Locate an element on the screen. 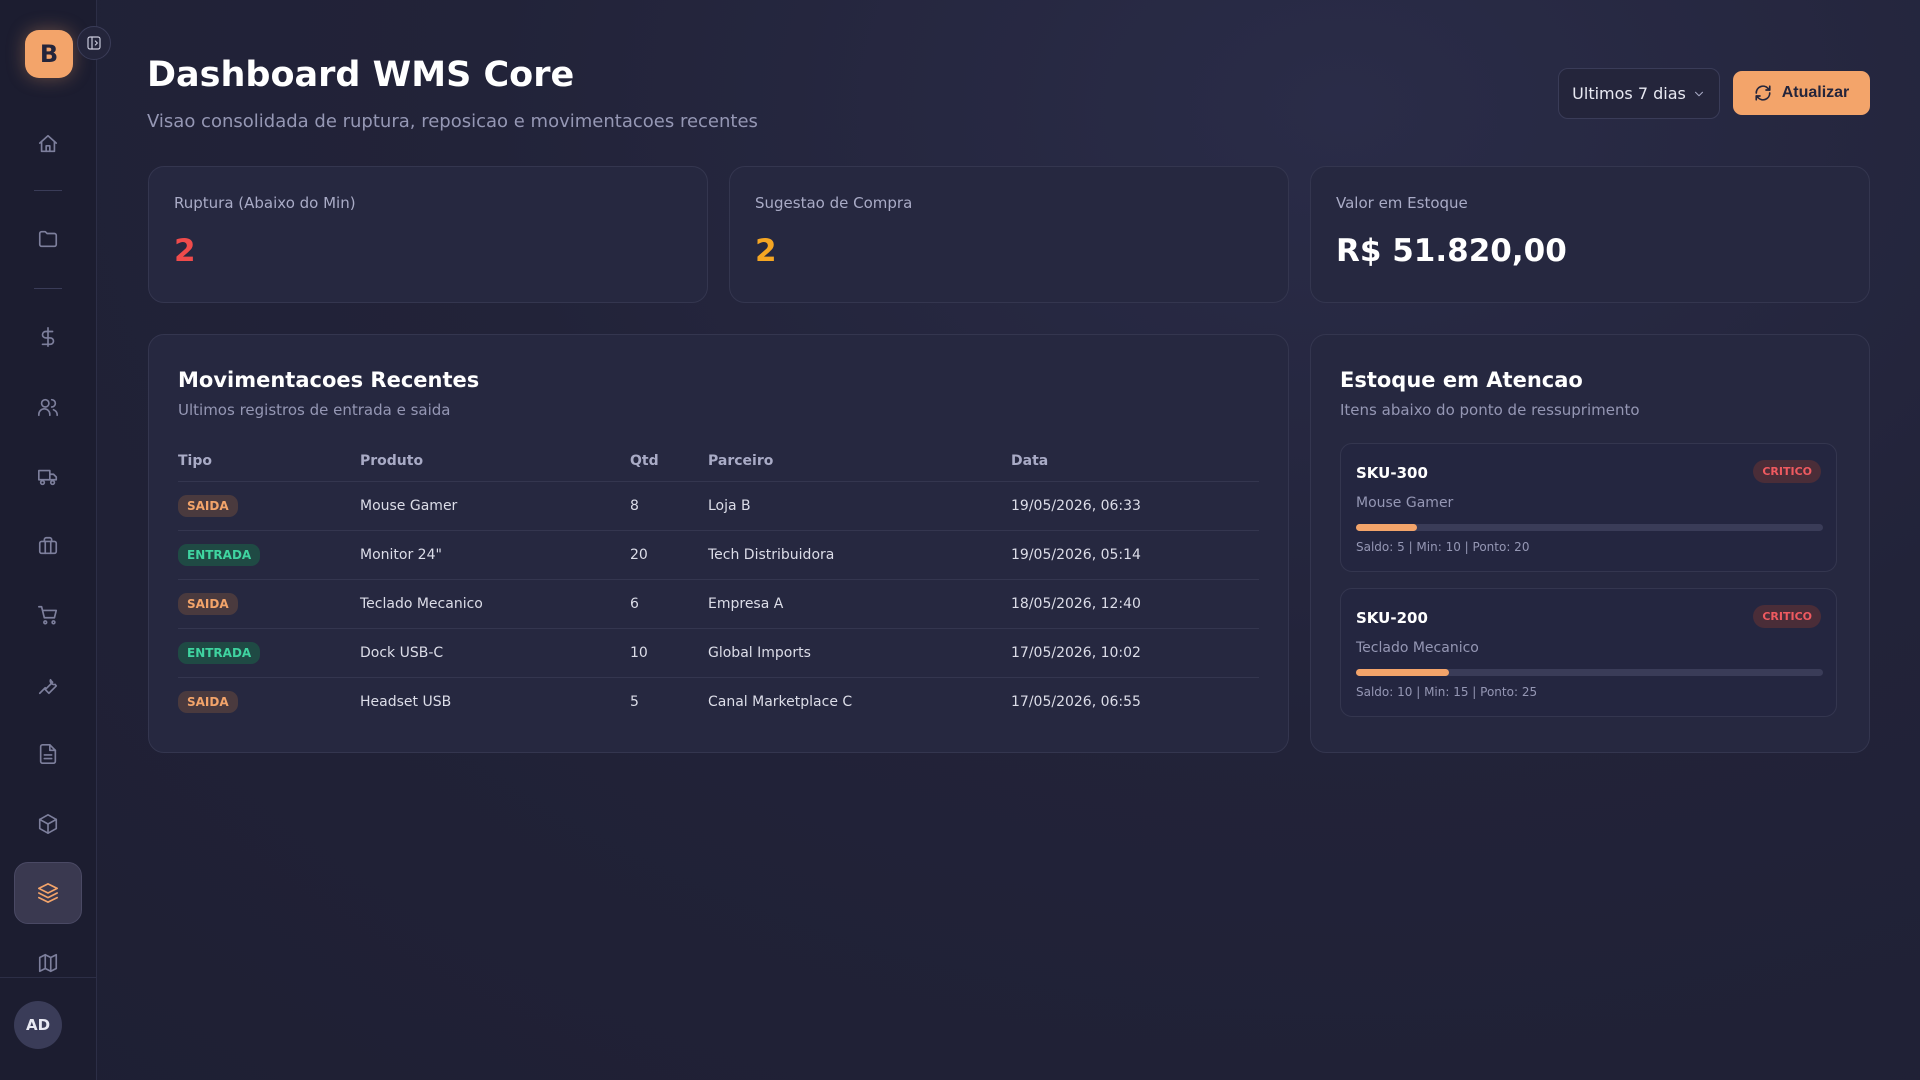 This screenshot has width=1920, height=1080. product-cell: Mouse Gamer is located at coordinates (495, 506).